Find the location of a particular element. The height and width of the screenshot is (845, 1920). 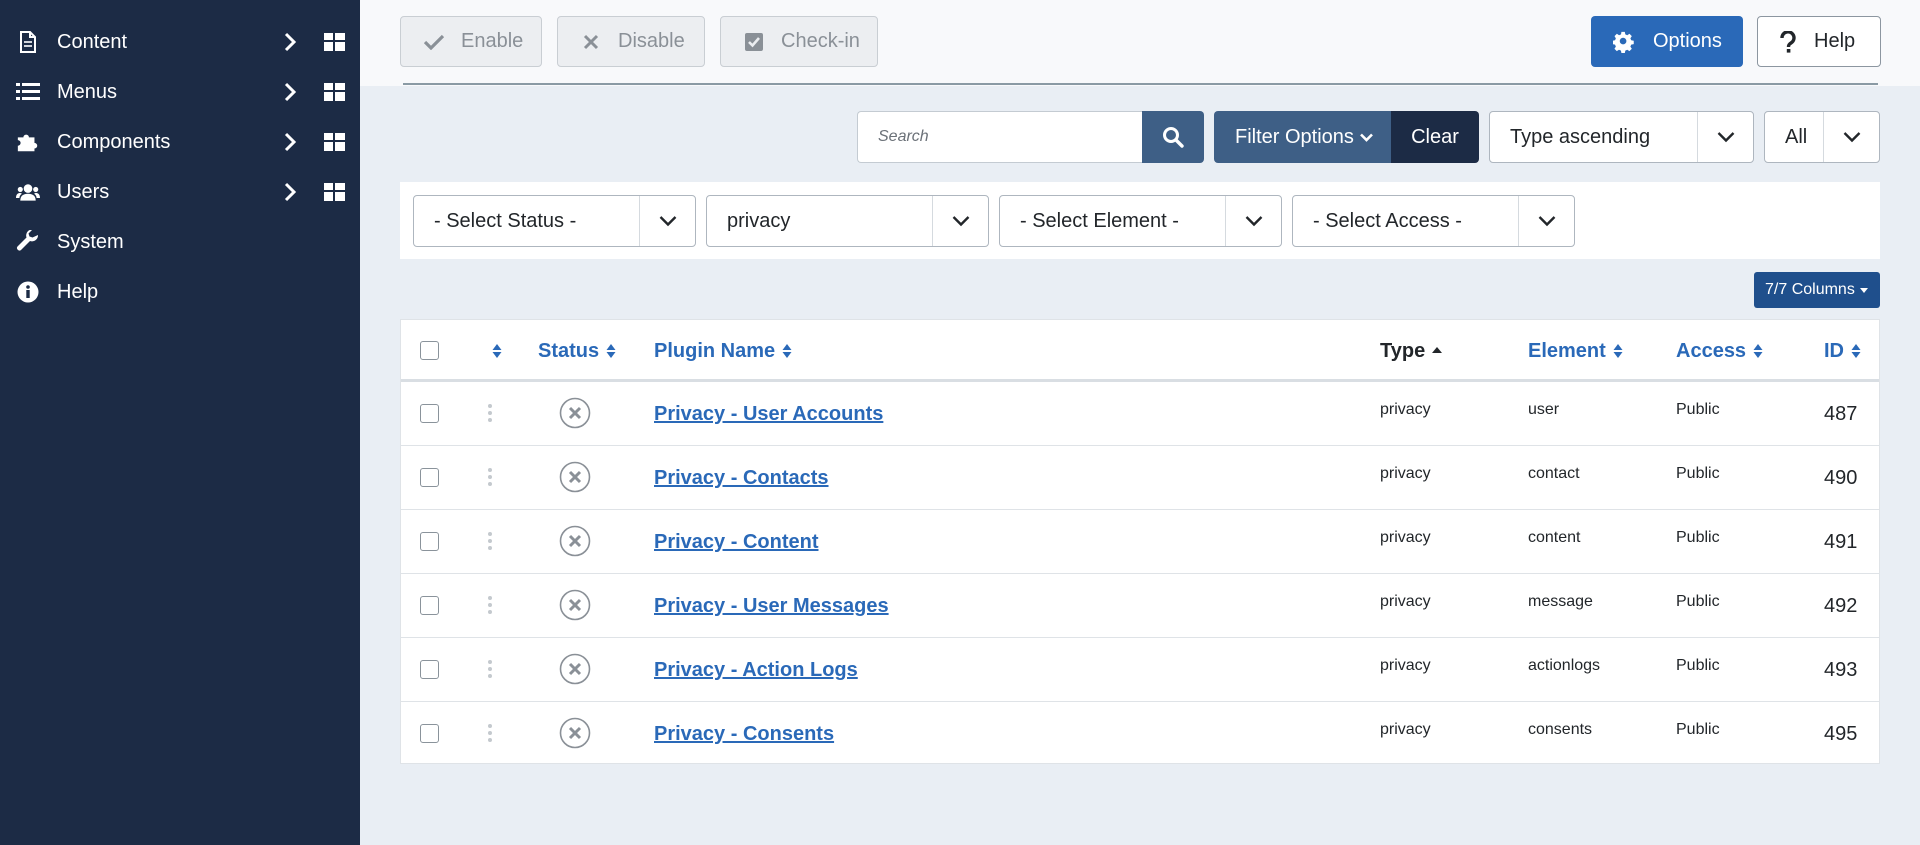

element-filter-select: - Select Element - is located at coordinates (1140, 221).